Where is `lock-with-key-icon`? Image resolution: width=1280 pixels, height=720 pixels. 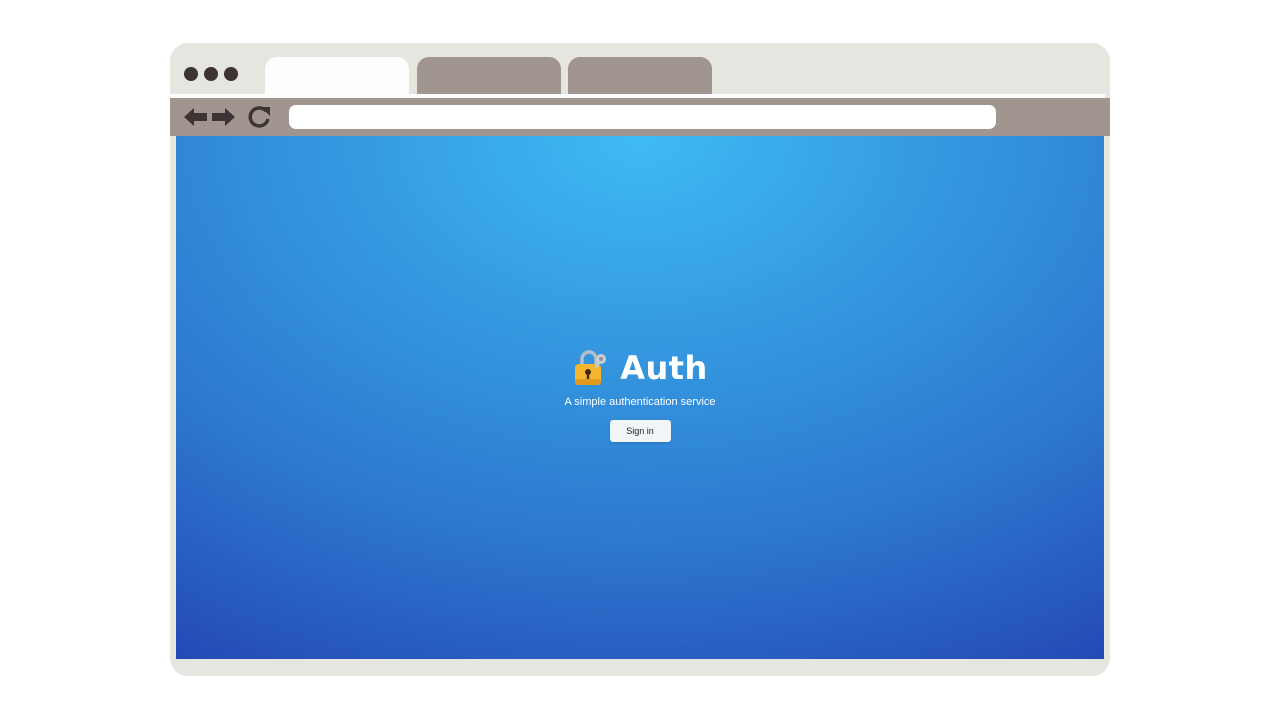
lock-with-key-icon is located at coordinates (591, 367).